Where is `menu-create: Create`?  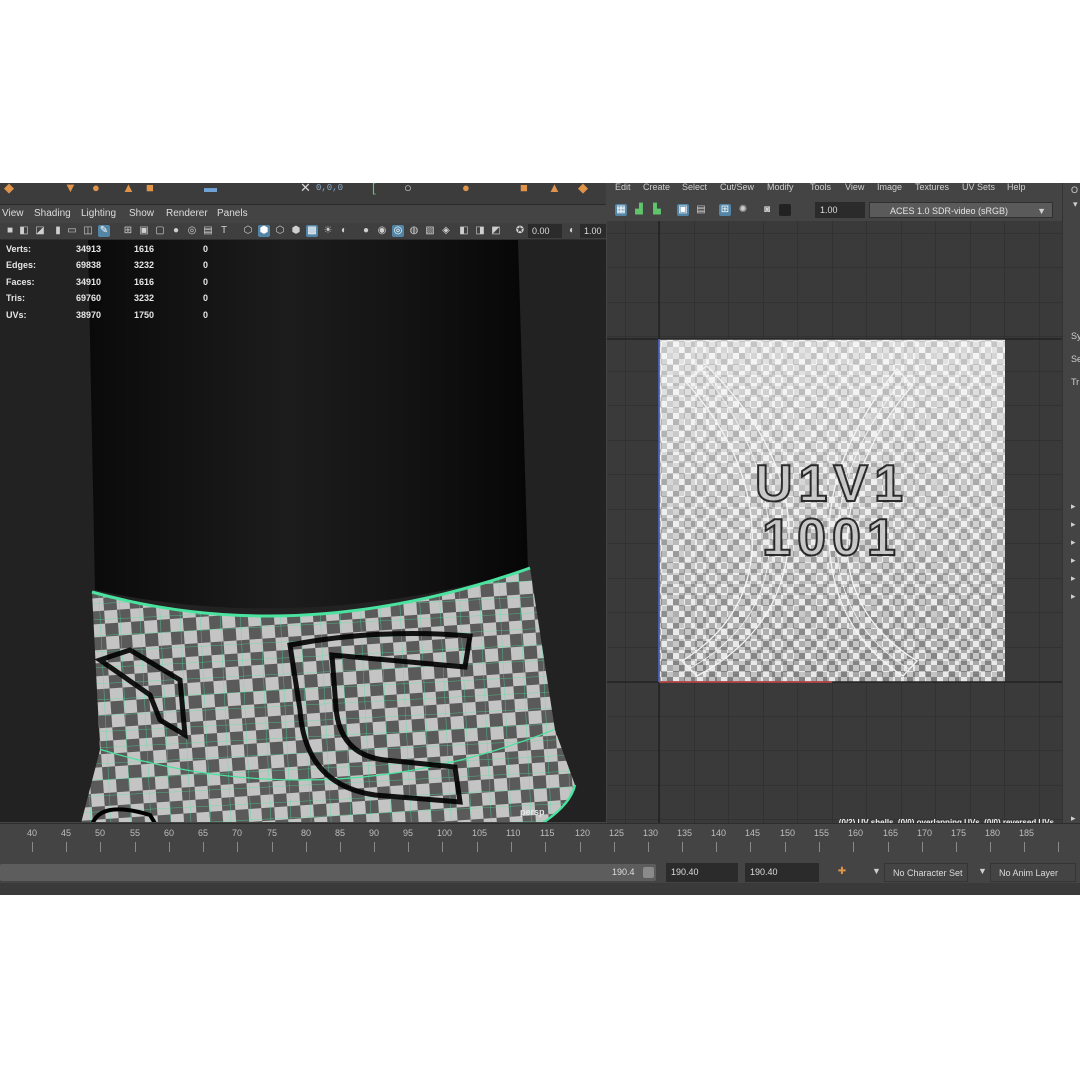 menu-create: Create is located at coordinates (656, 187).